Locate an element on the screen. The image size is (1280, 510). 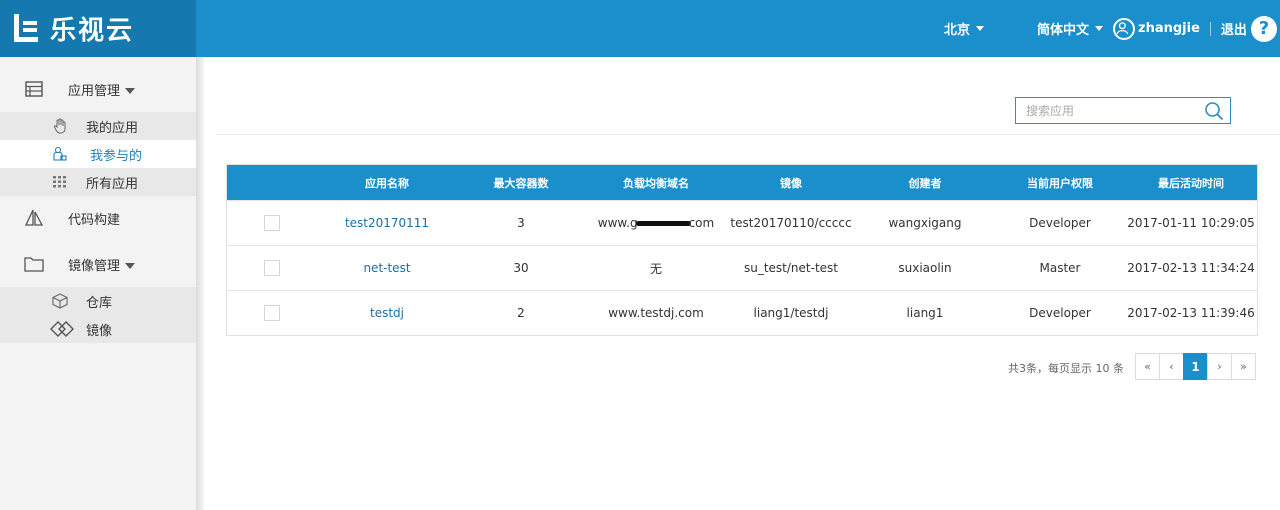
column-header-permission: 当前用户权限 is located at coordinates (1060, 182).